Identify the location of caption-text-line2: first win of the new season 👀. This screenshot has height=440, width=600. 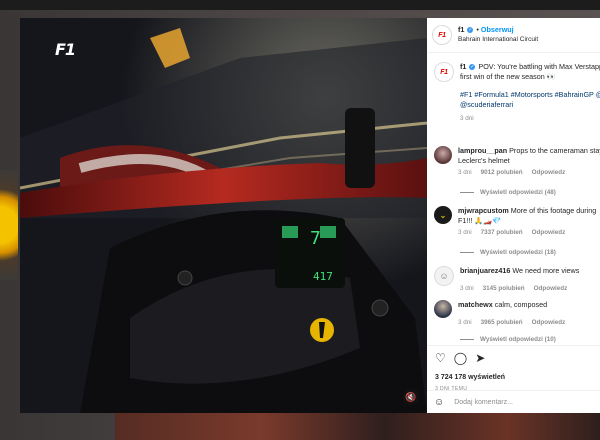
(508, 76).